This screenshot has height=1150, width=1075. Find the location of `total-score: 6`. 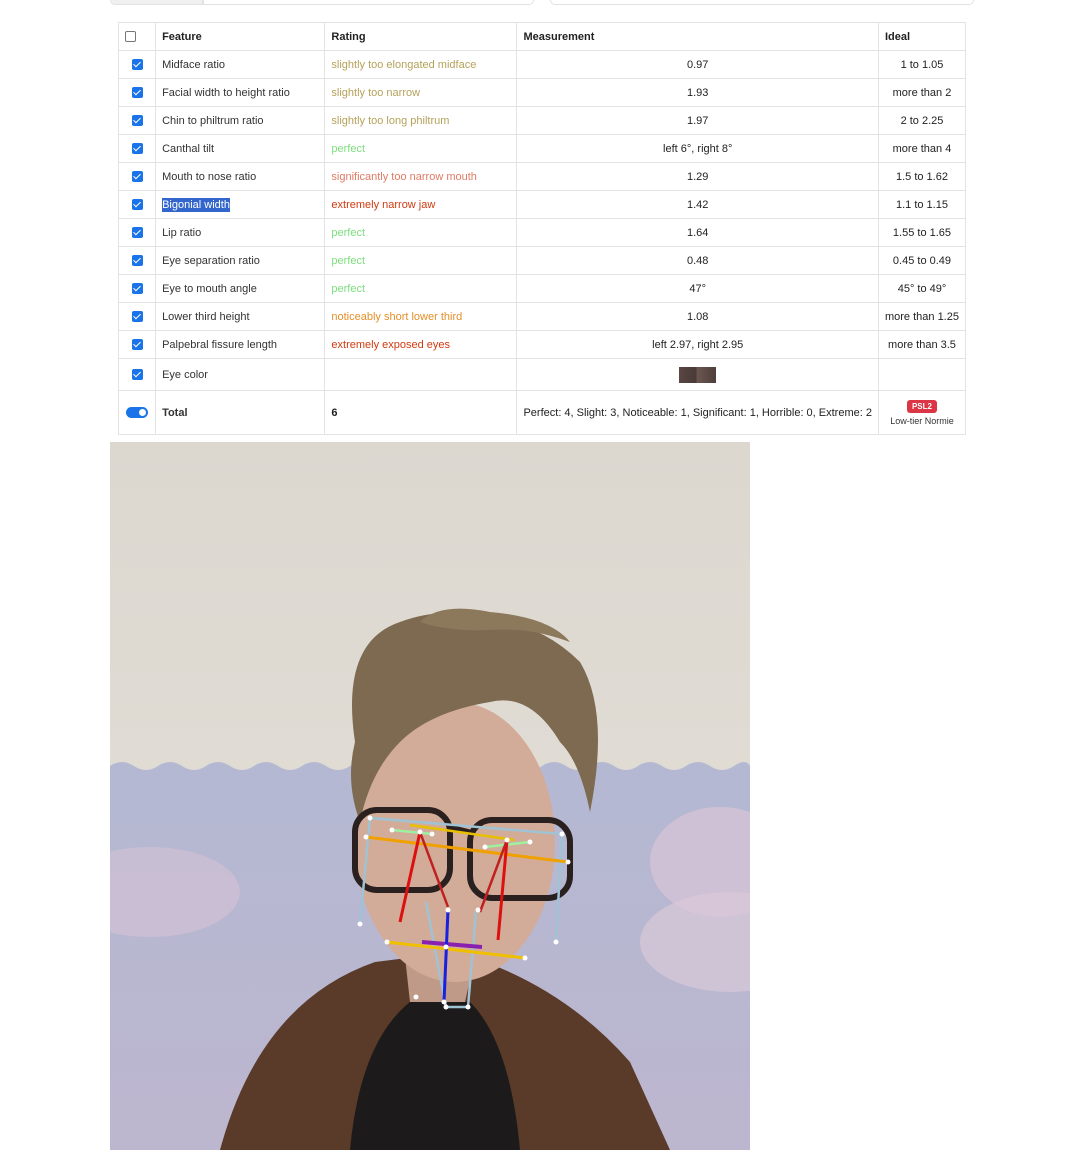

total-score: 6 is located at coordinates (421, 412).